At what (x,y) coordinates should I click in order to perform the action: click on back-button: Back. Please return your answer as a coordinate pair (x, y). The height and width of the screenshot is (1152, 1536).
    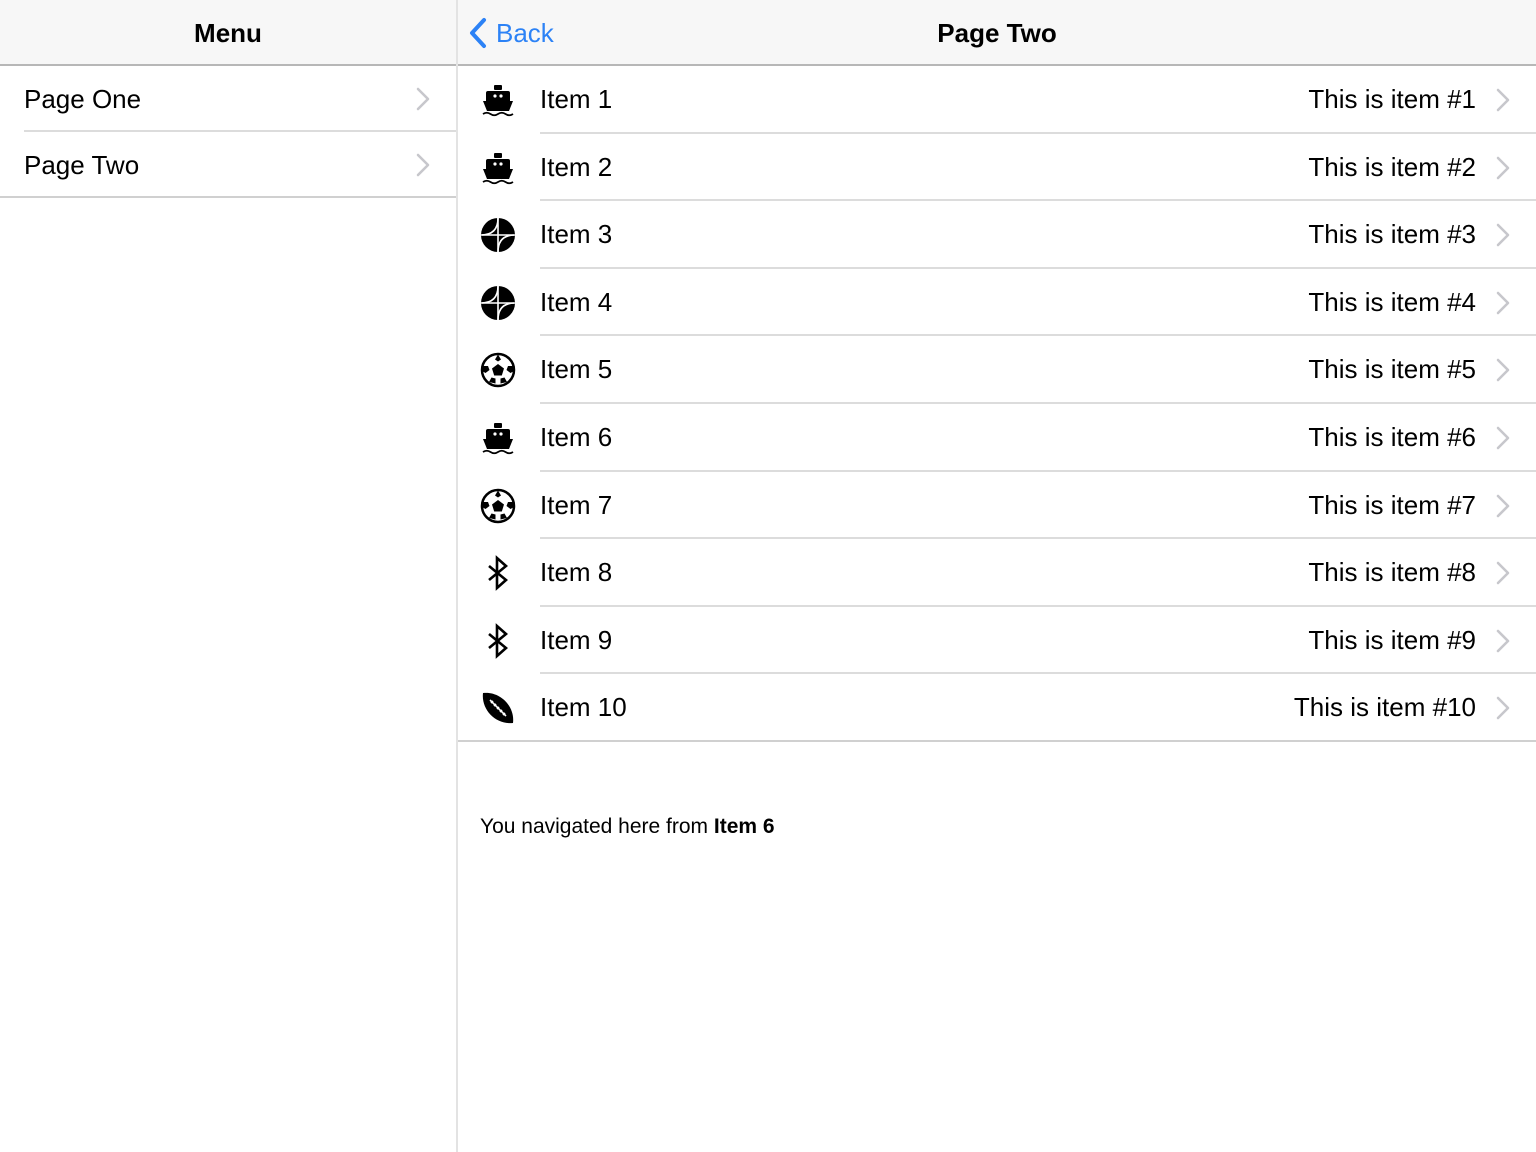
    Looking at the image, I should click on (511, 33).